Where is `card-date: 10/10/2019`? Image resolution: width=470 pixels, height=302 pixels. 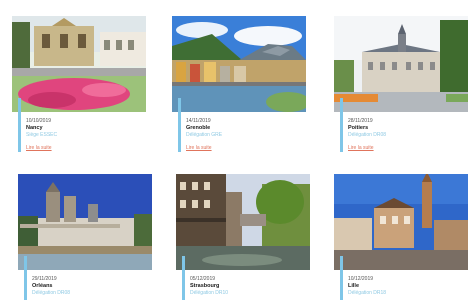 card-date: 10/10/2019 is located at coordinates (39, 121).